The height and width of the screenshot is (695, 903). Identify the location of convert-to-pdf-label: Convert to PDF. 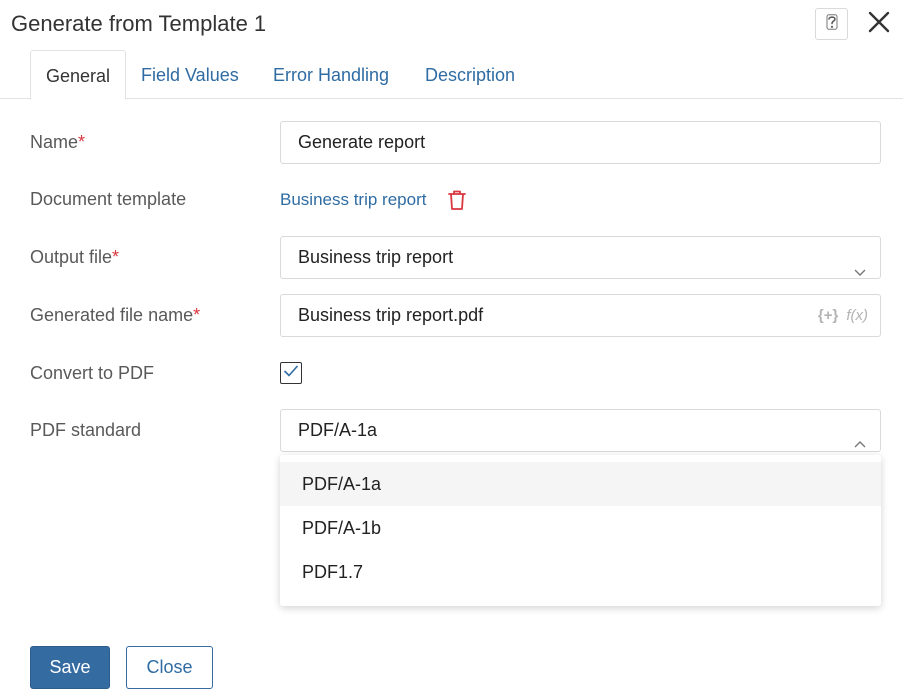
(92, 373).